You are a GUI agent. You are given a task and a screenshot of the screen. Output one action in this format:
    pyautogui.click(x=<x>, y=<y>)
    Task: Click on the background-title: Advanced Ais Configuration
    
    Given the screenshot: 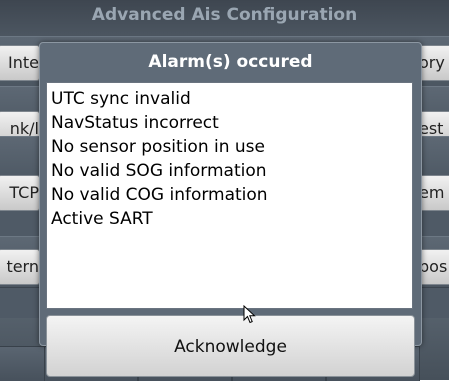 What is the action you would take?
    pyautogui.click(x=224, y=18)
    